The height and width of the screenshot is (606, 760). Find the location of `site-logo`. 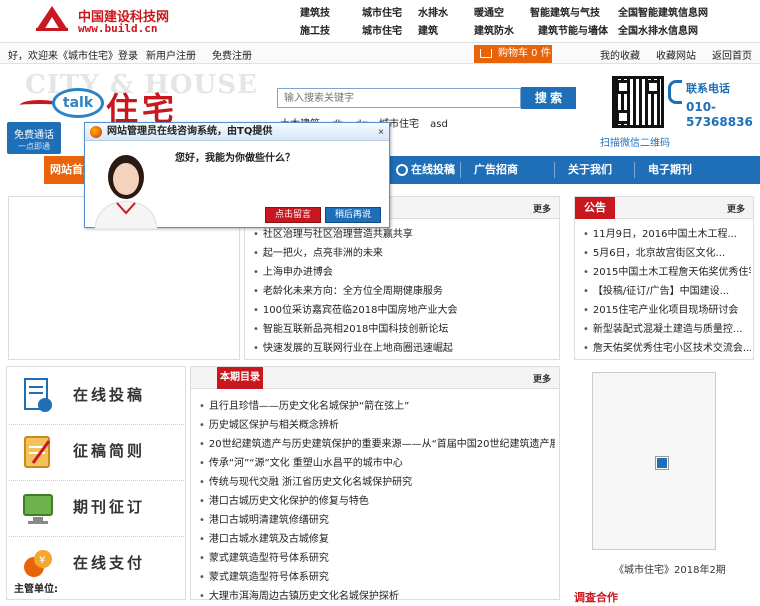

site-logo is located at coordinates (52, 18).